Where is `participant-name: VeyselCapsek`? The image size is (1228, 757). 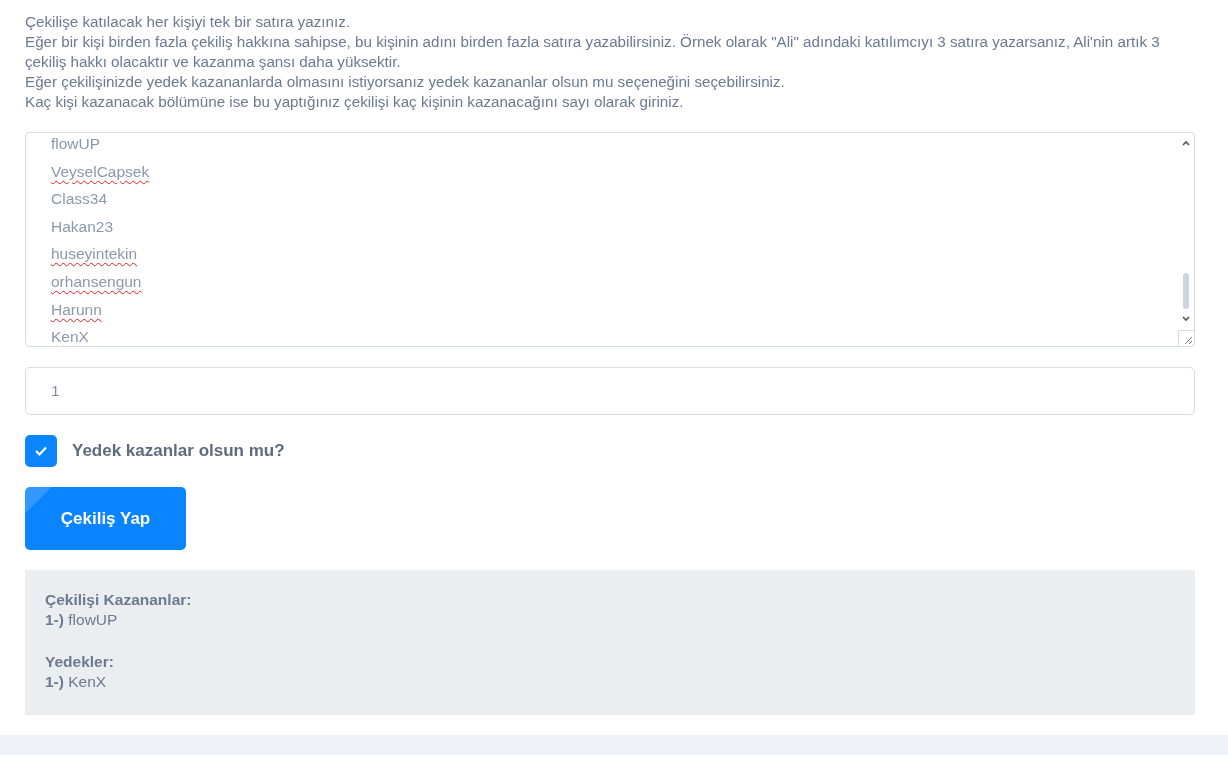 participant-name: VeyselCapsek is located at coordinates (100, 171).